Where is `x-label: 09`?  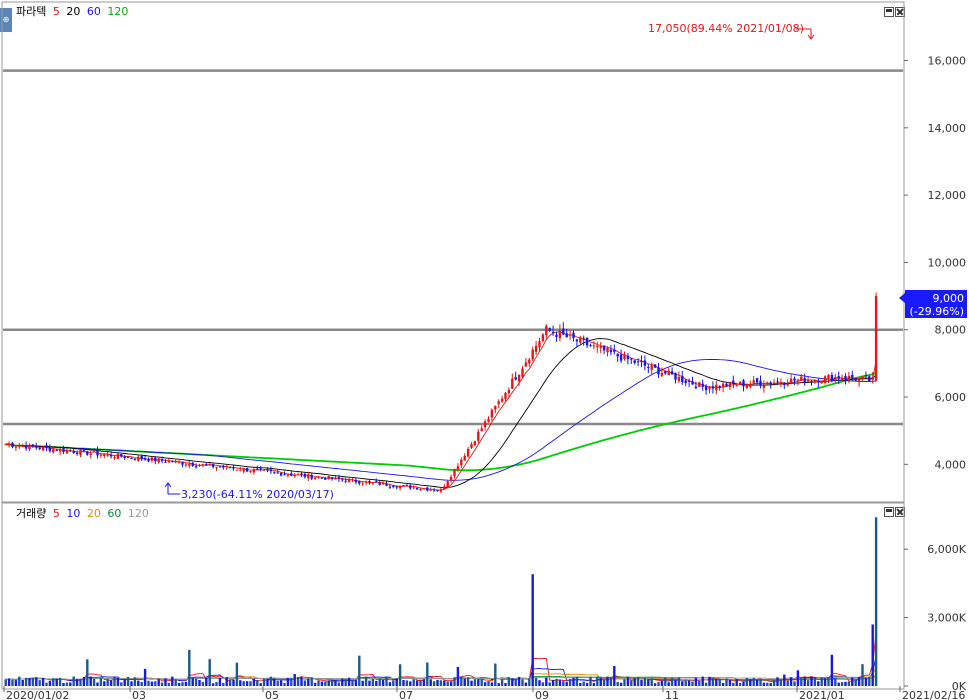
x-label: 09 is located at coordinates (542, 694).